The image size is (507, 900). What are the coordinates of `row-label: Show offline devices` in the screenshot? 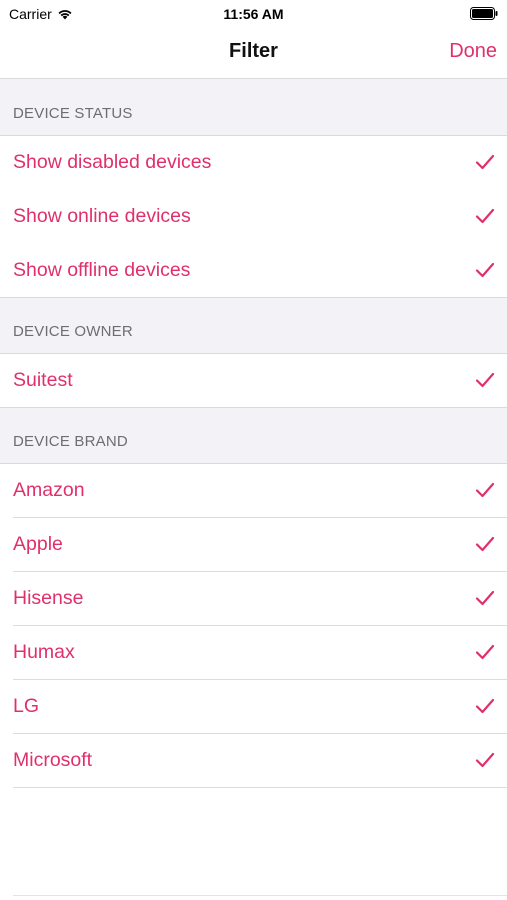 It's located at (102, 270).